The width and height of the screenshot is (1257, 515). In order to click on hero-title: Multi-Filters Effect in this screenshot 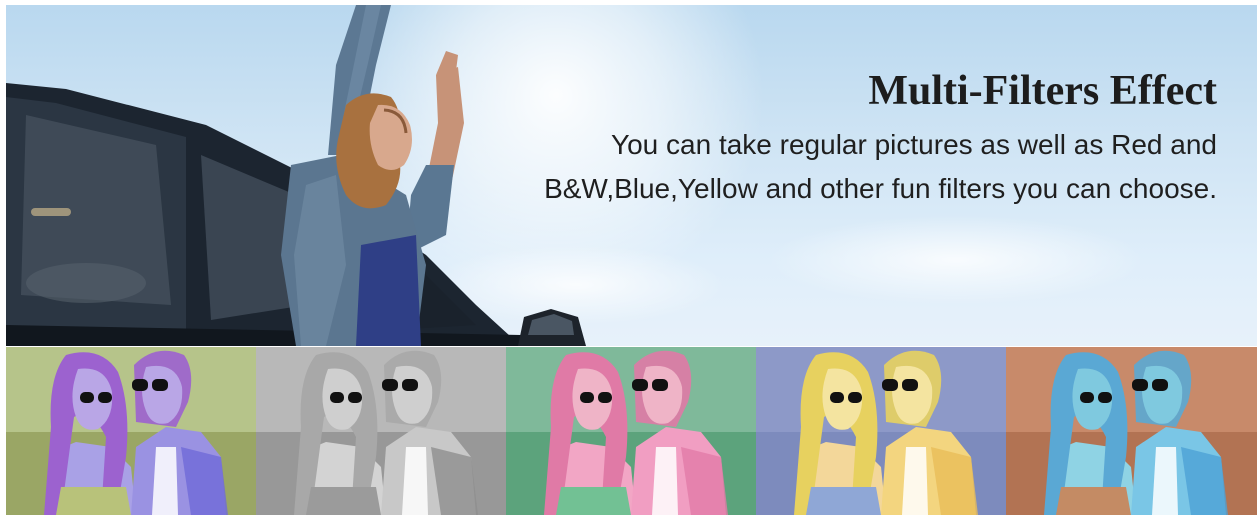, I will do `click(1042, 91)`.